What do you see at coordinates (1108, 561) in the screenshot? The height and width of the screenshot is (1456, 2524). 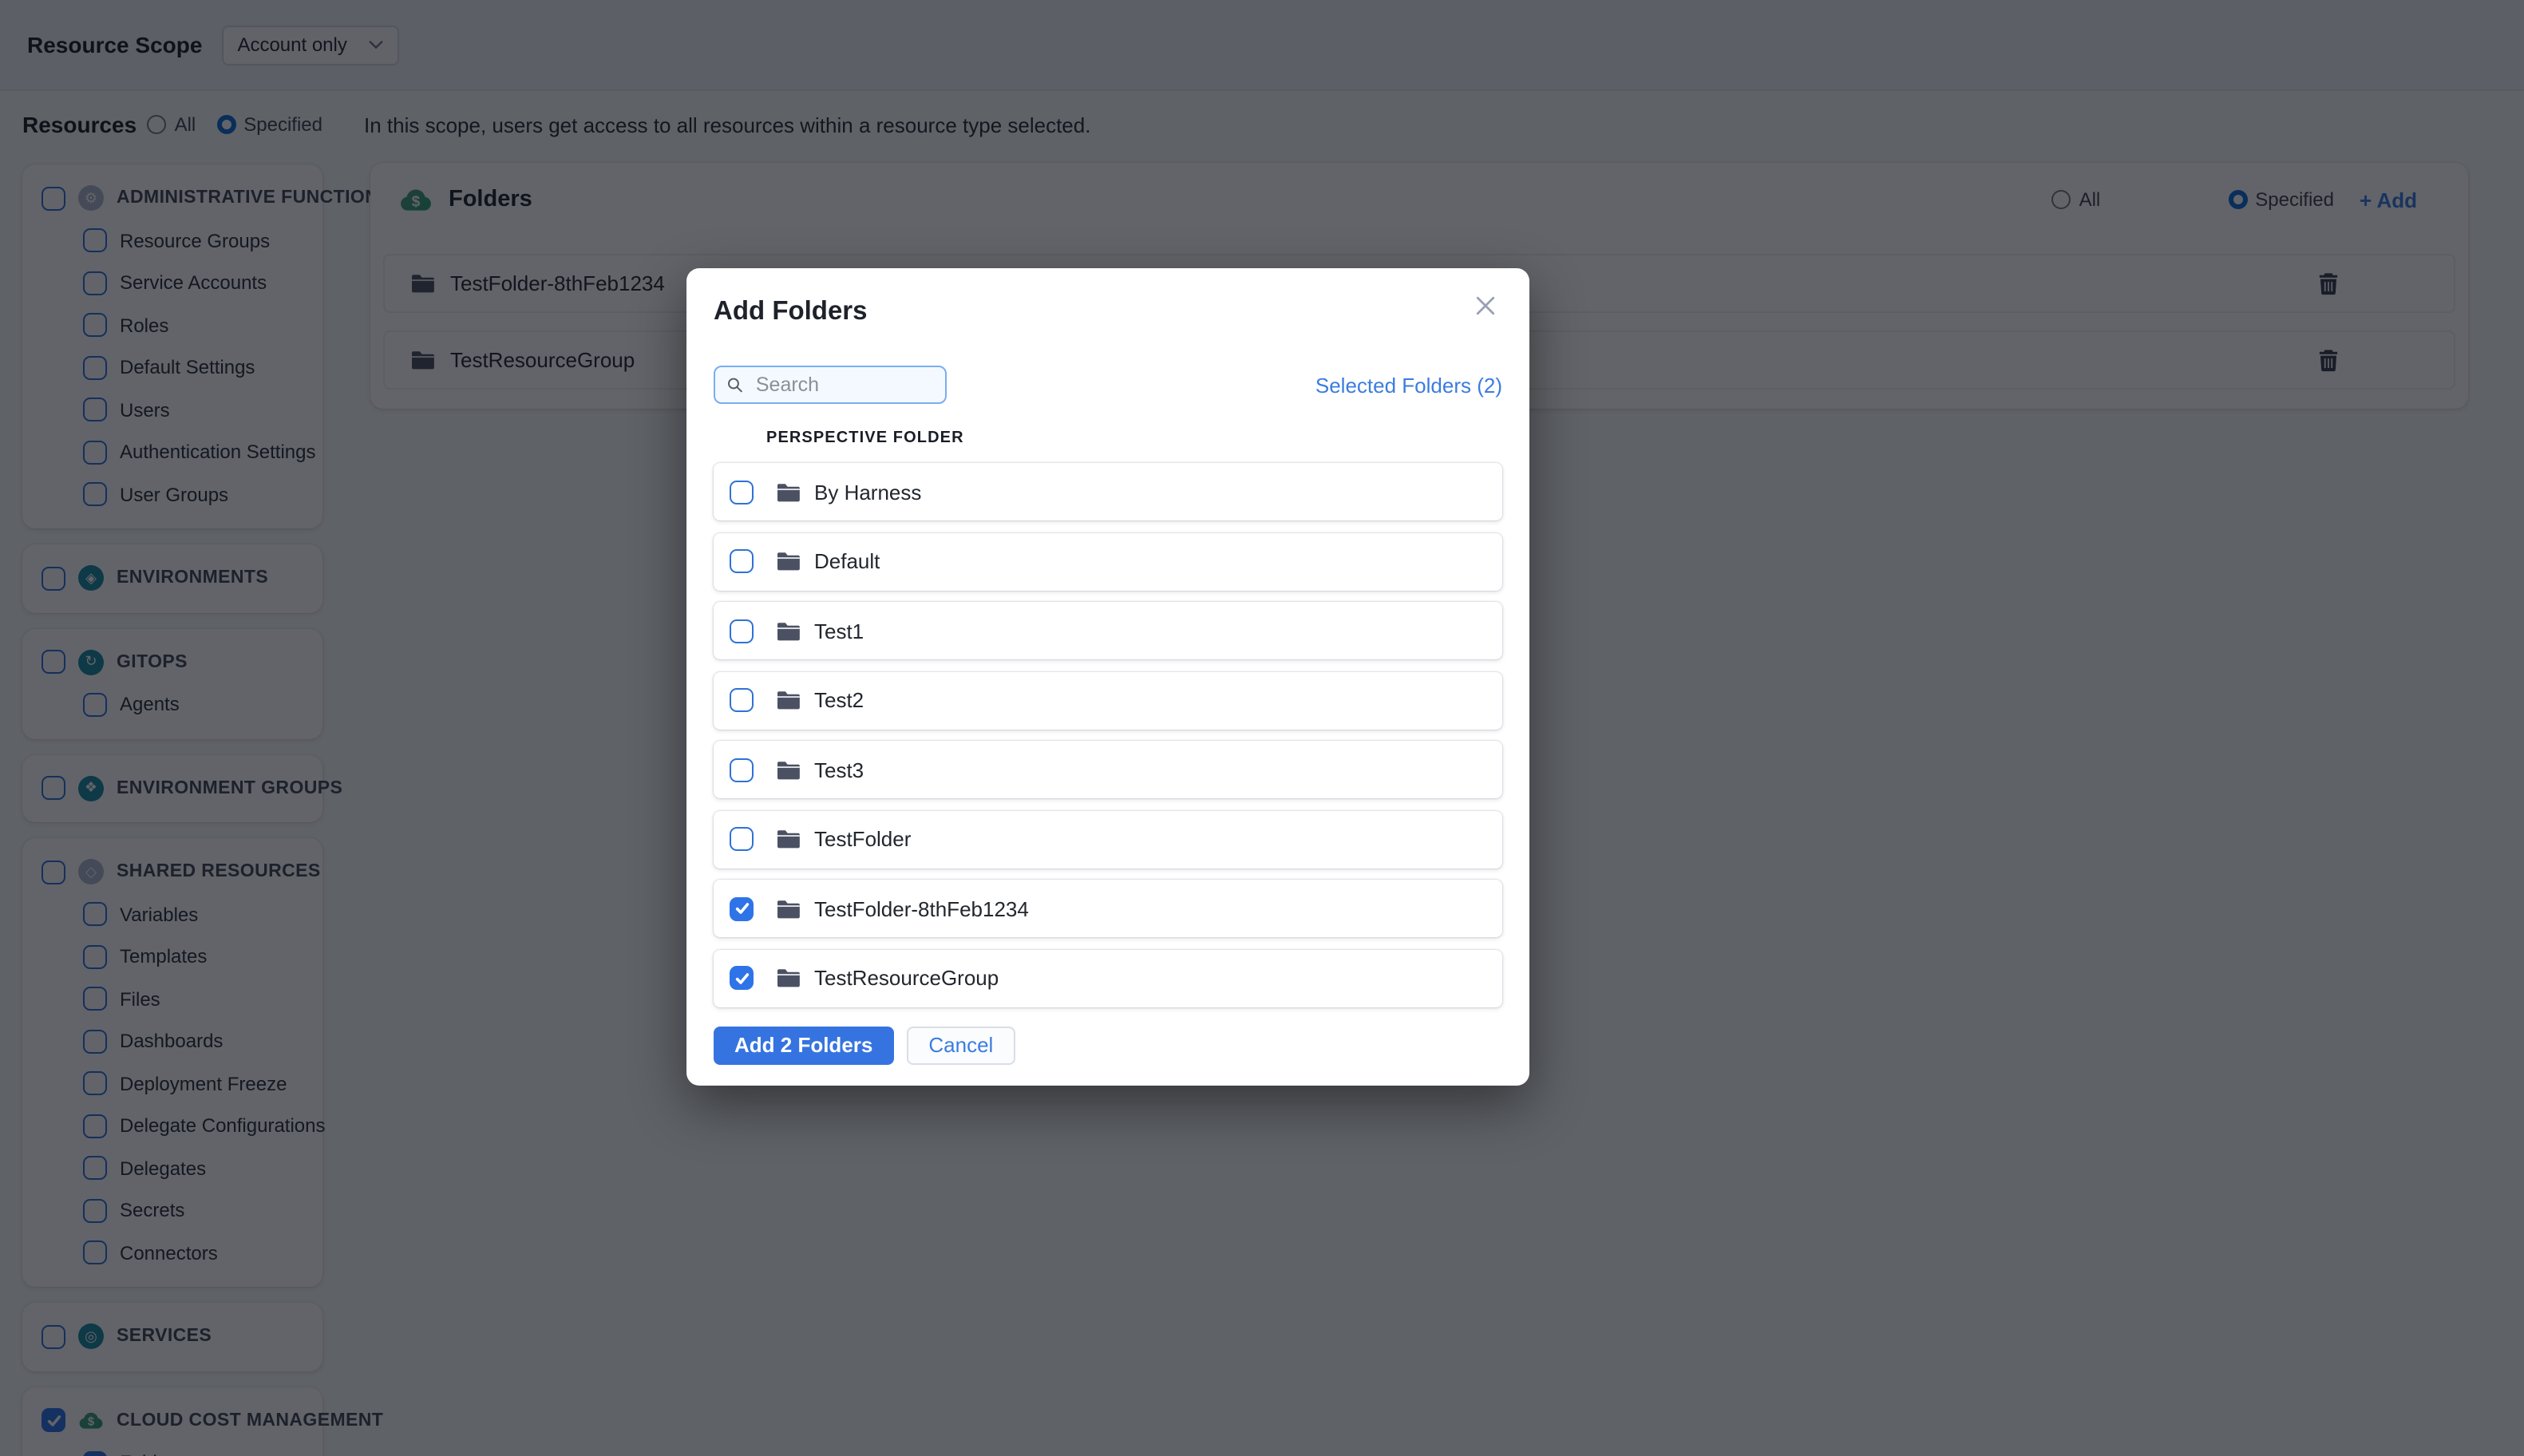 I see `perspective-folder-row: Default` at bounding box center [1108, 561].